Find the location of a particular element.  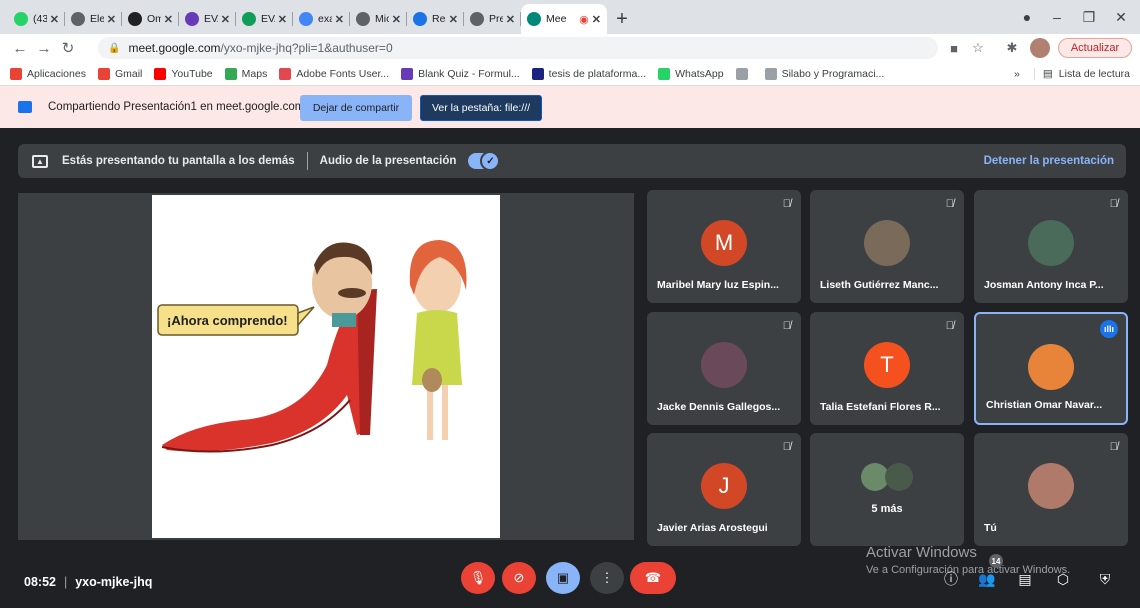

meeting-code: yxo-mjke-jhq is located at coordinates (114, 582).